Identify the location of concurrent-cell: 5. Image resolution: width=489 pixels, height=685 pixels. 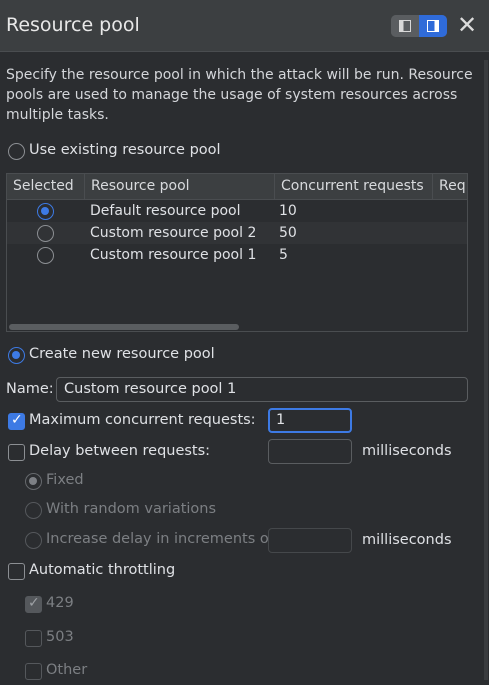
(283, 255).